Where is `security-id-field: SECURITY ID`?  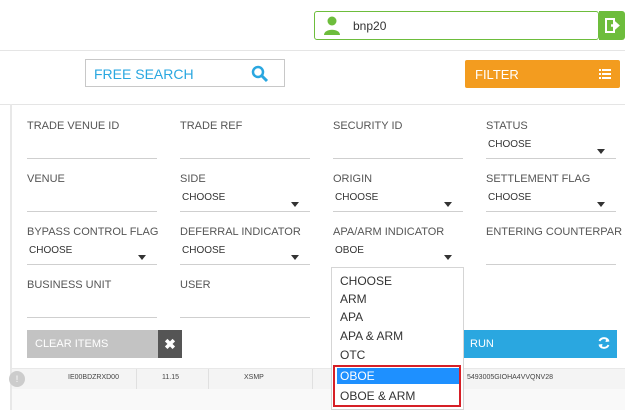 security-id-field: SECURITY ID is located at coordinates (398, 141).